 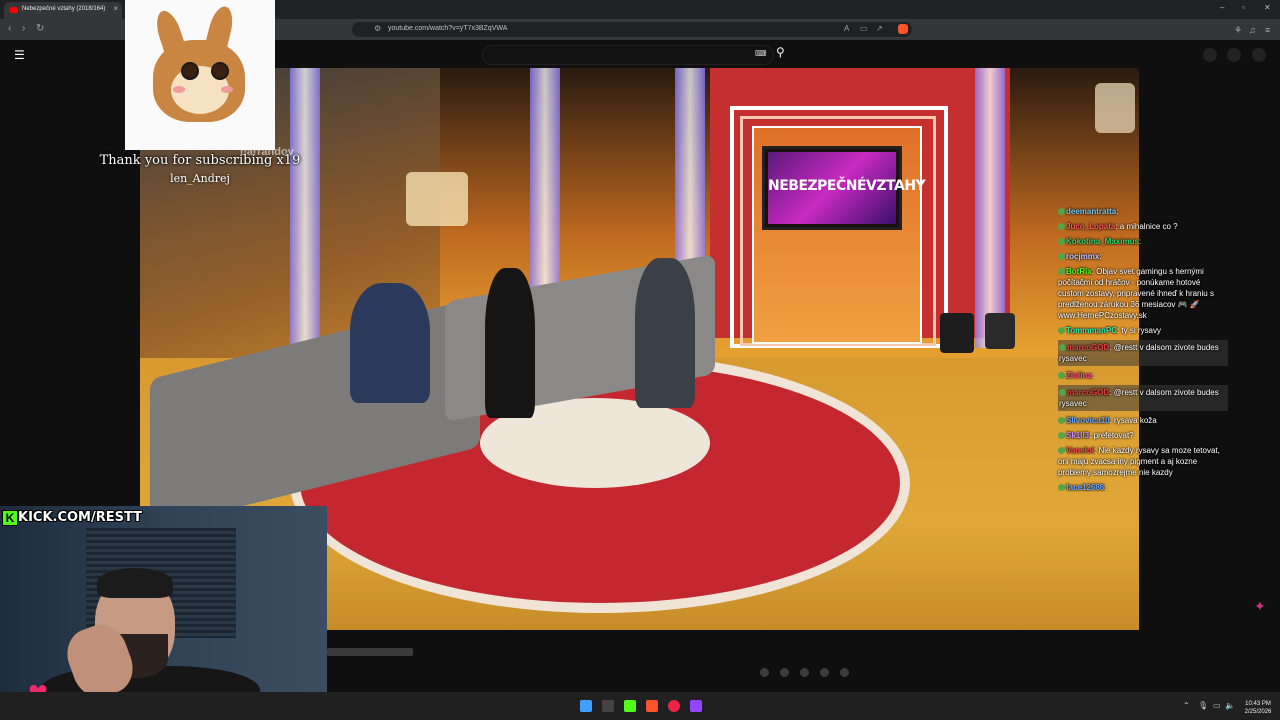 What do you see at coordinates (628, 55) in the screenshot?
I see `search-input: ⌨` at bounding box center [628, 55].